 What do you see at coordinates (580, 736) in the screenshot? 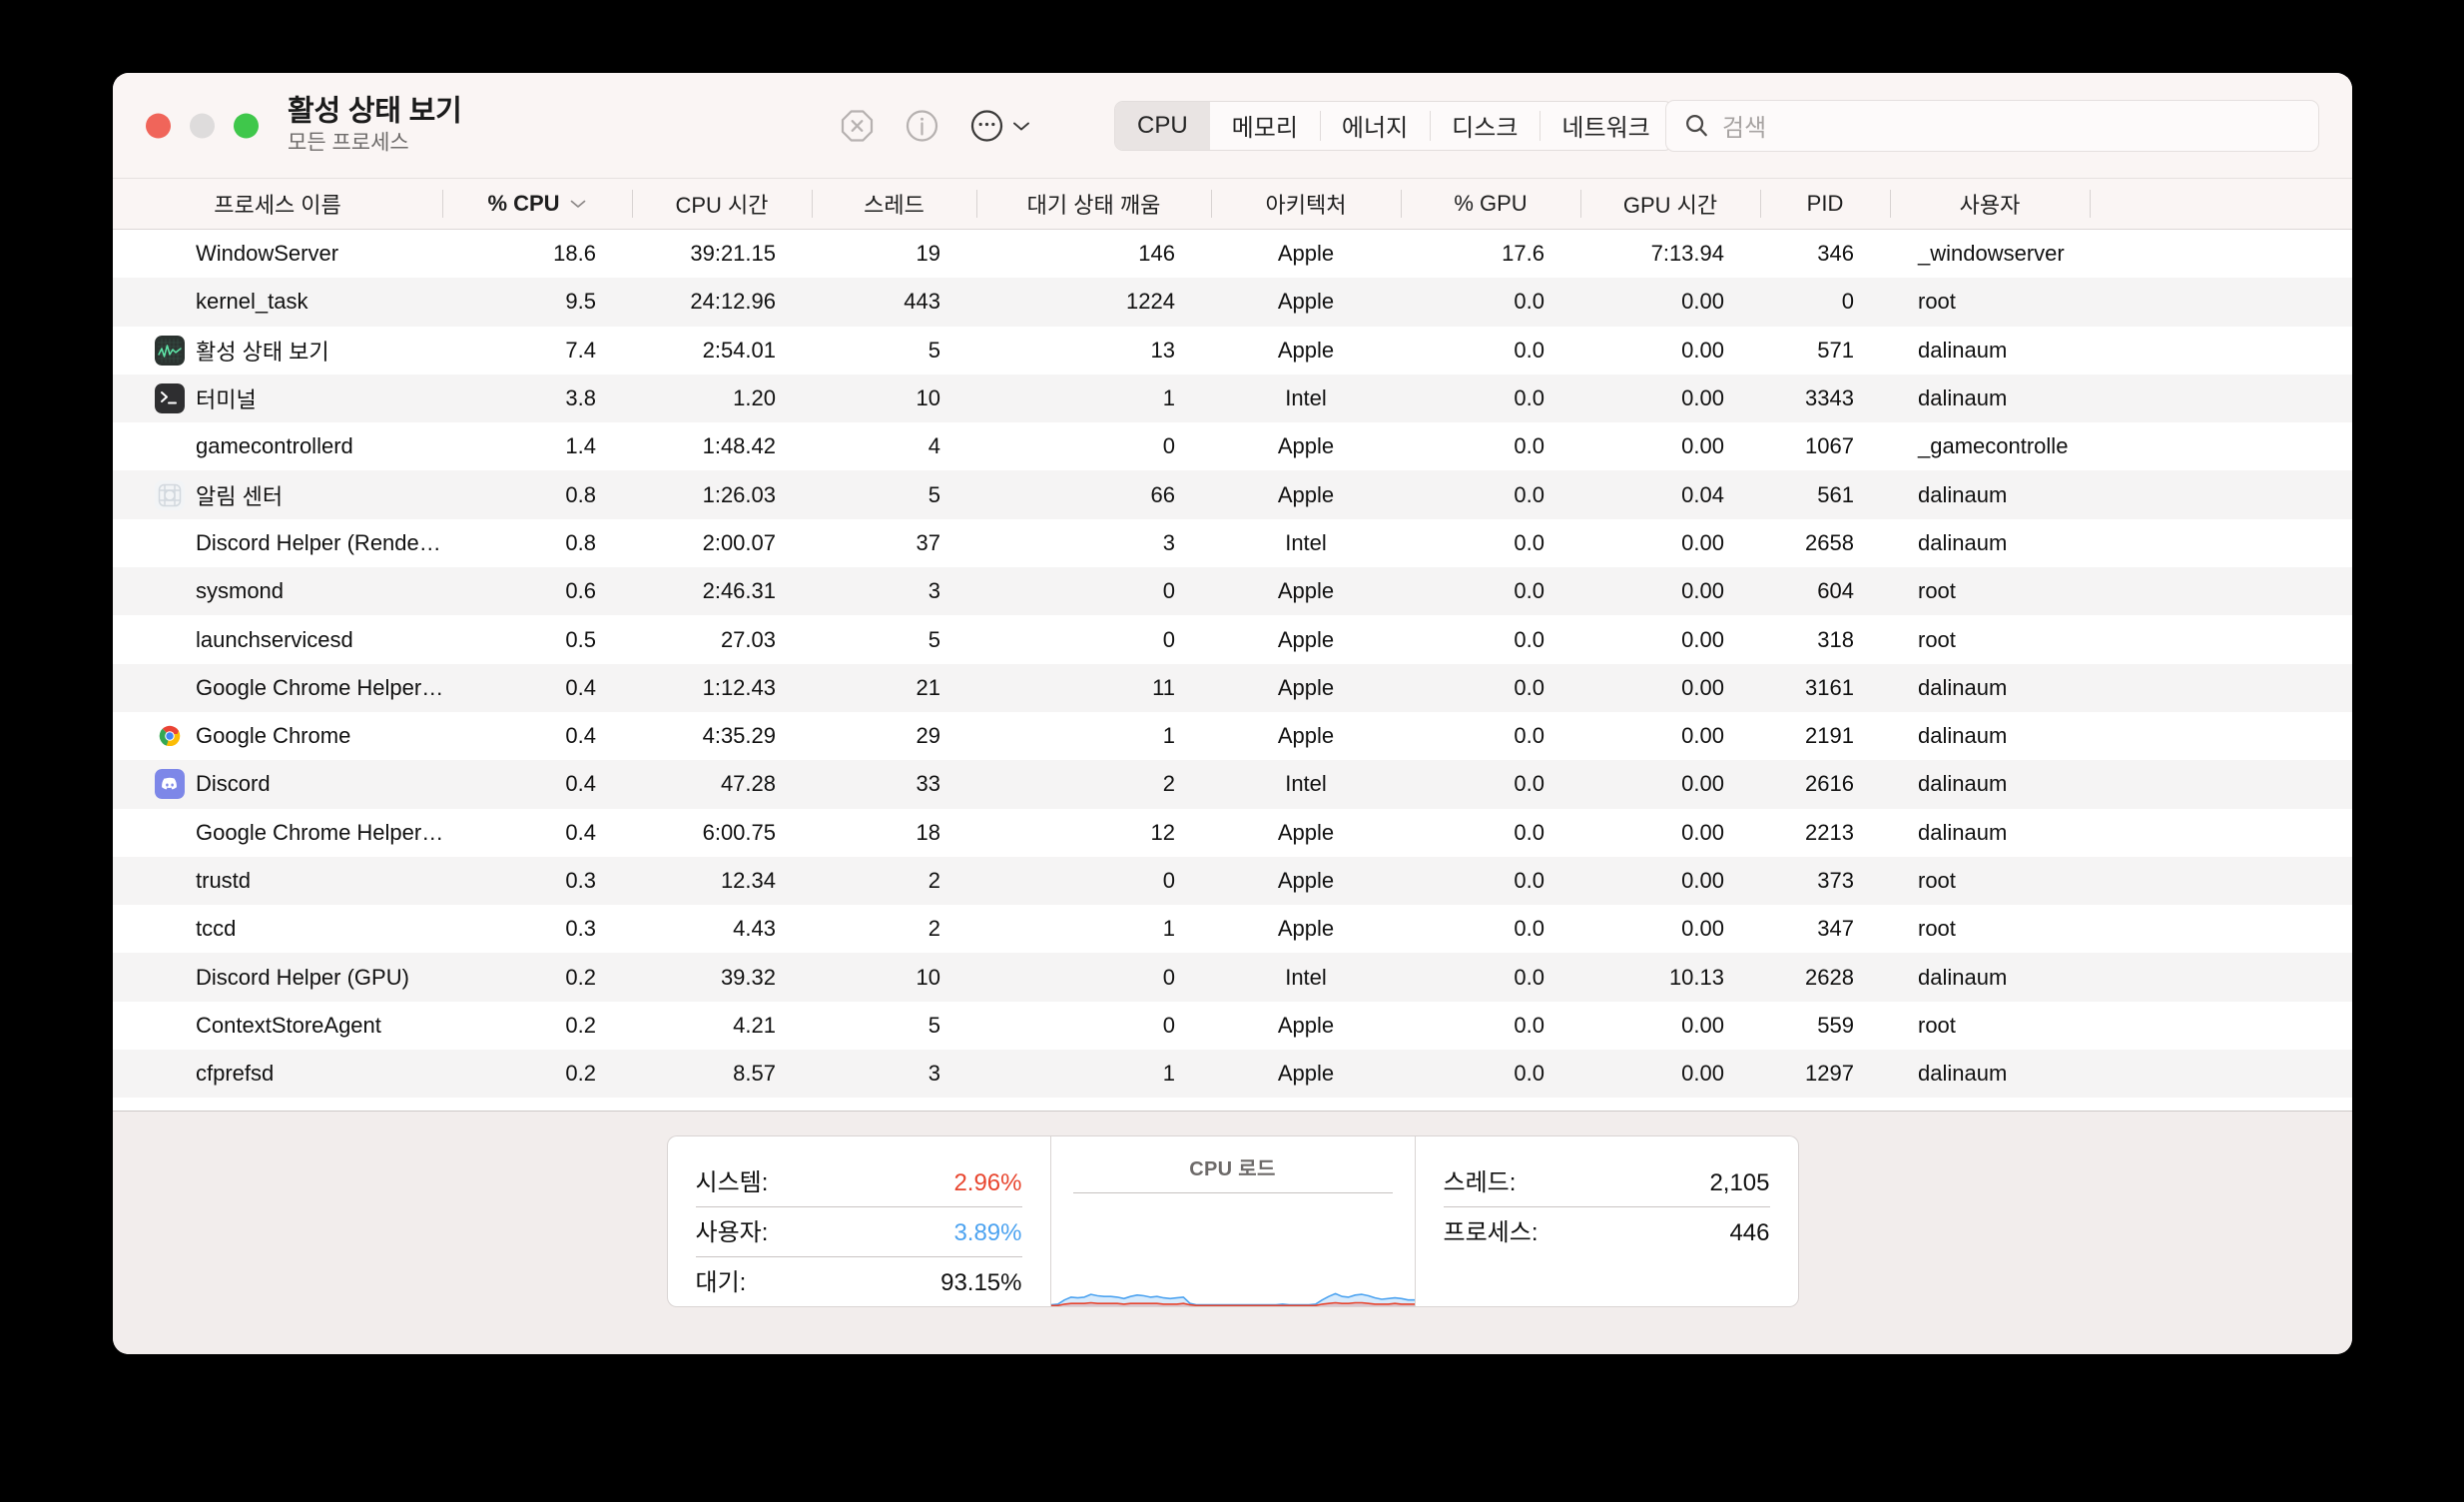
I see `cell-cpu-percent: 0.4` at bounding box center [580, 736].